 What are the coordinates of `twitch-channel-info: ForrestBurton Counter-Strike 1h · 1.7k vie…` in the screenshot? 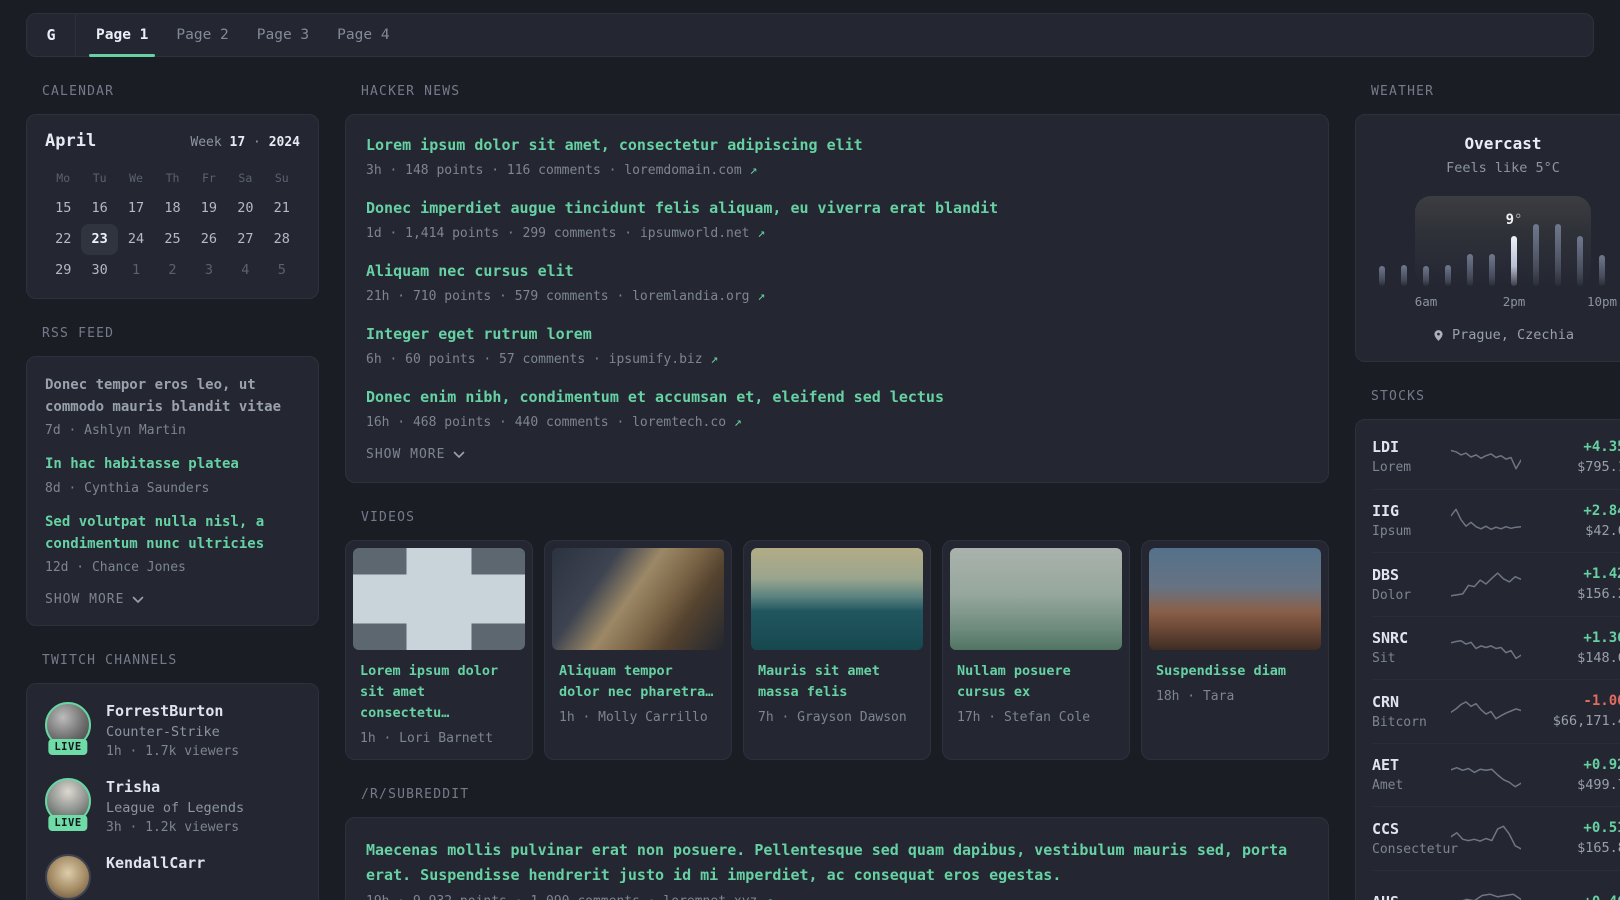 It's located at (172, 730).